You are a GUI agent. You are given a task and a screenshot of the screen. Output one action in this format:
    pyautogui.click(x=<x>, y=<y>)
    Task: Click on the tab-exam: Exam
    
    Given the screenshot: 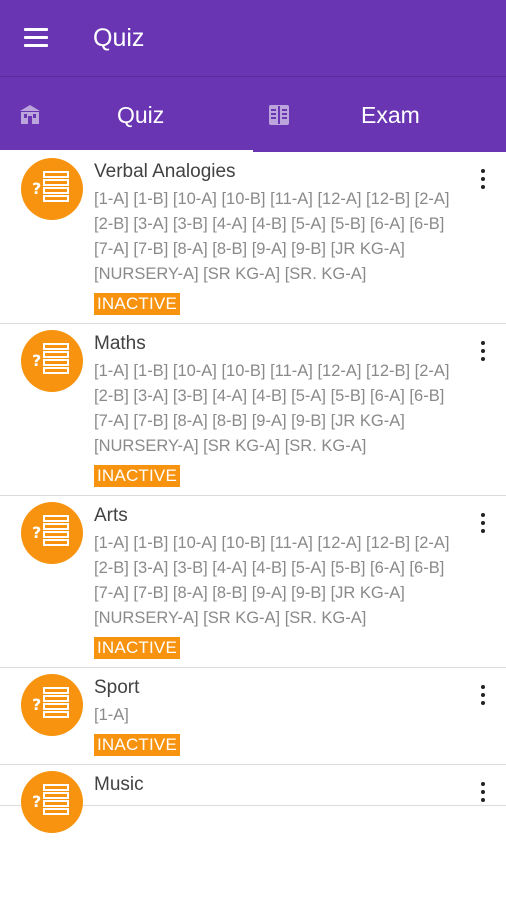 What is the action you would take?
    pyautogui.click(x=379, y=115)
    